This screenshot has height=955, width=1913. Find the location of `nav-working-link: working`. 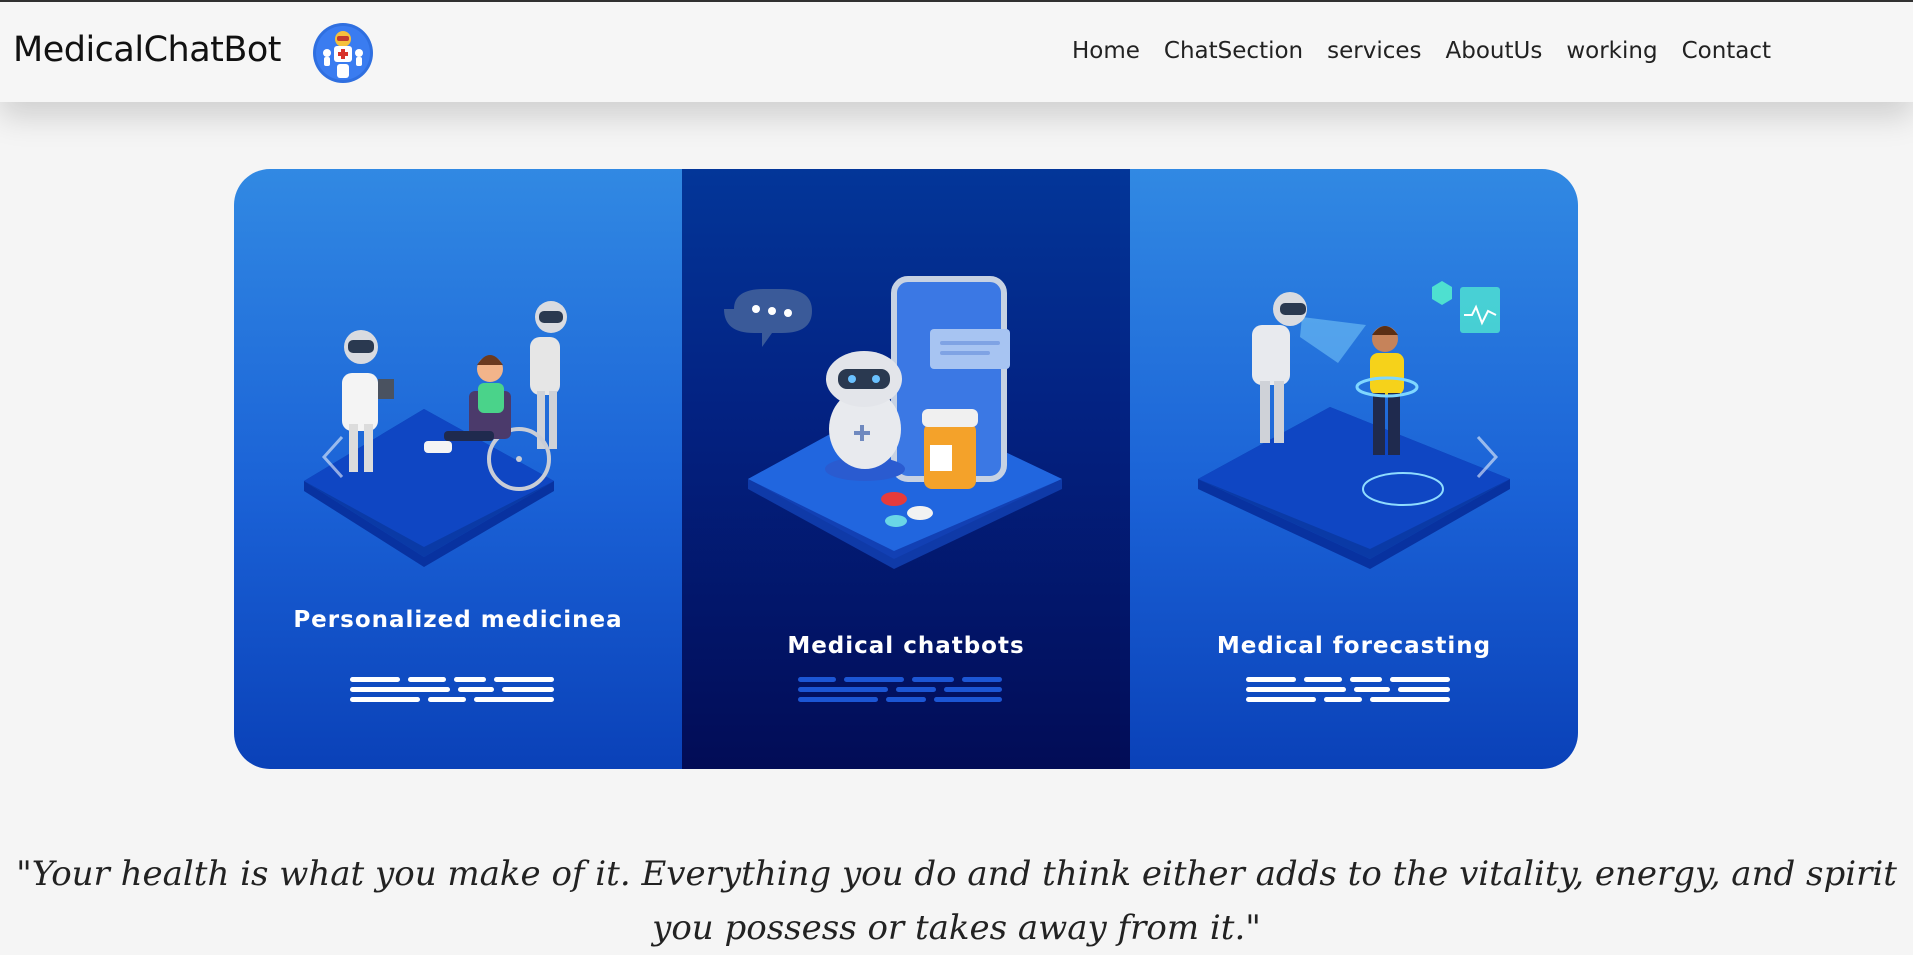

nav-working-link: working is located at coordinates (1611, 51).